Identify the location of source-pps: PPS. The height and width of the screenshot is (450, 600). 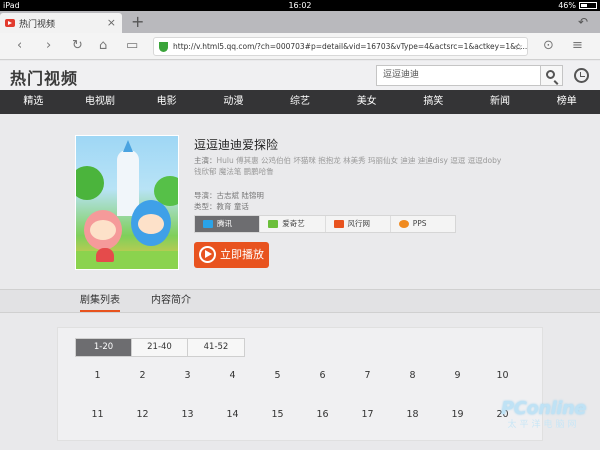
(423, 224).